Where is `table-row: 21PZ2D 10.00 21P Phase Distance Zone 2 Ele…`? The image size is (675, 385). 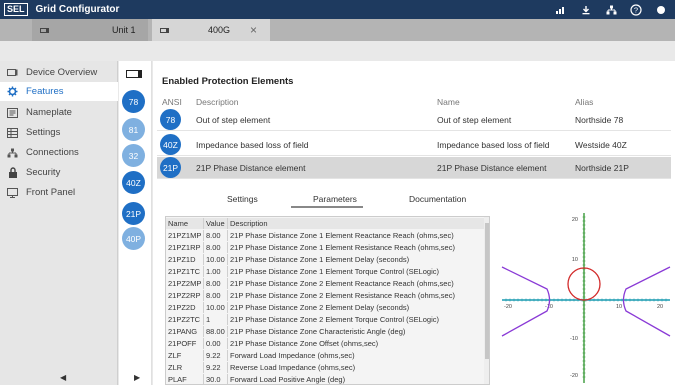 table-row: 21PZ2D 10.00 21P Phase Distance Zone 2 Ele… is located at coordinates (325, 307).